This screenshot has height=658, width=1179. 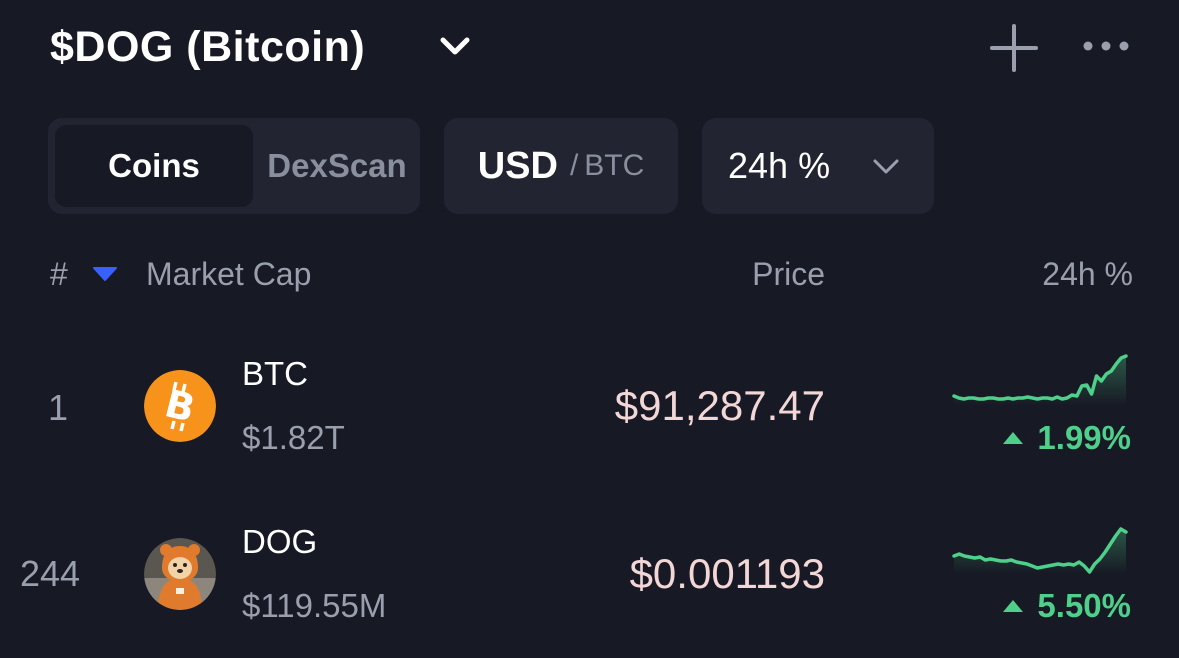 I want to click on coin-market-cap: $119.55M, so click(x=314, y=605).